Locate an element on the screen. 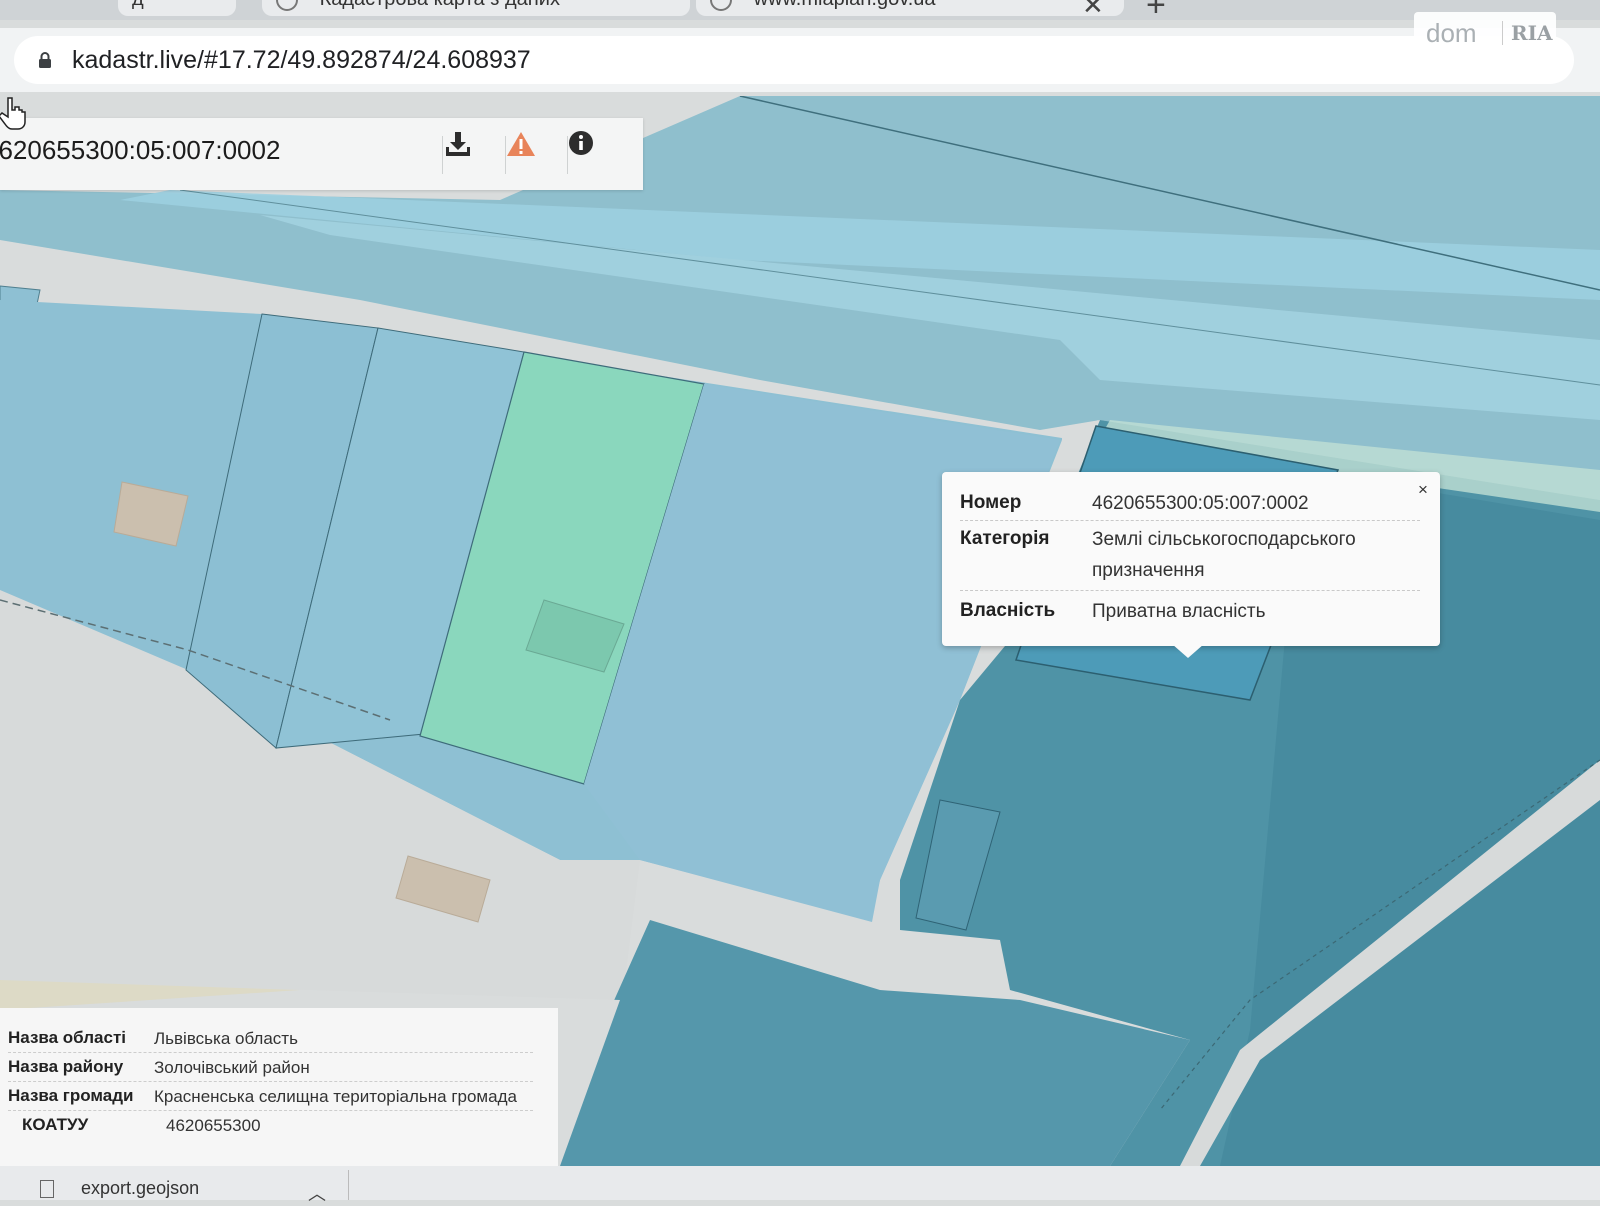 The width and height of the screenshot is (1600, 1206). info-key: Назва району is located at coordinates (66, 1066).